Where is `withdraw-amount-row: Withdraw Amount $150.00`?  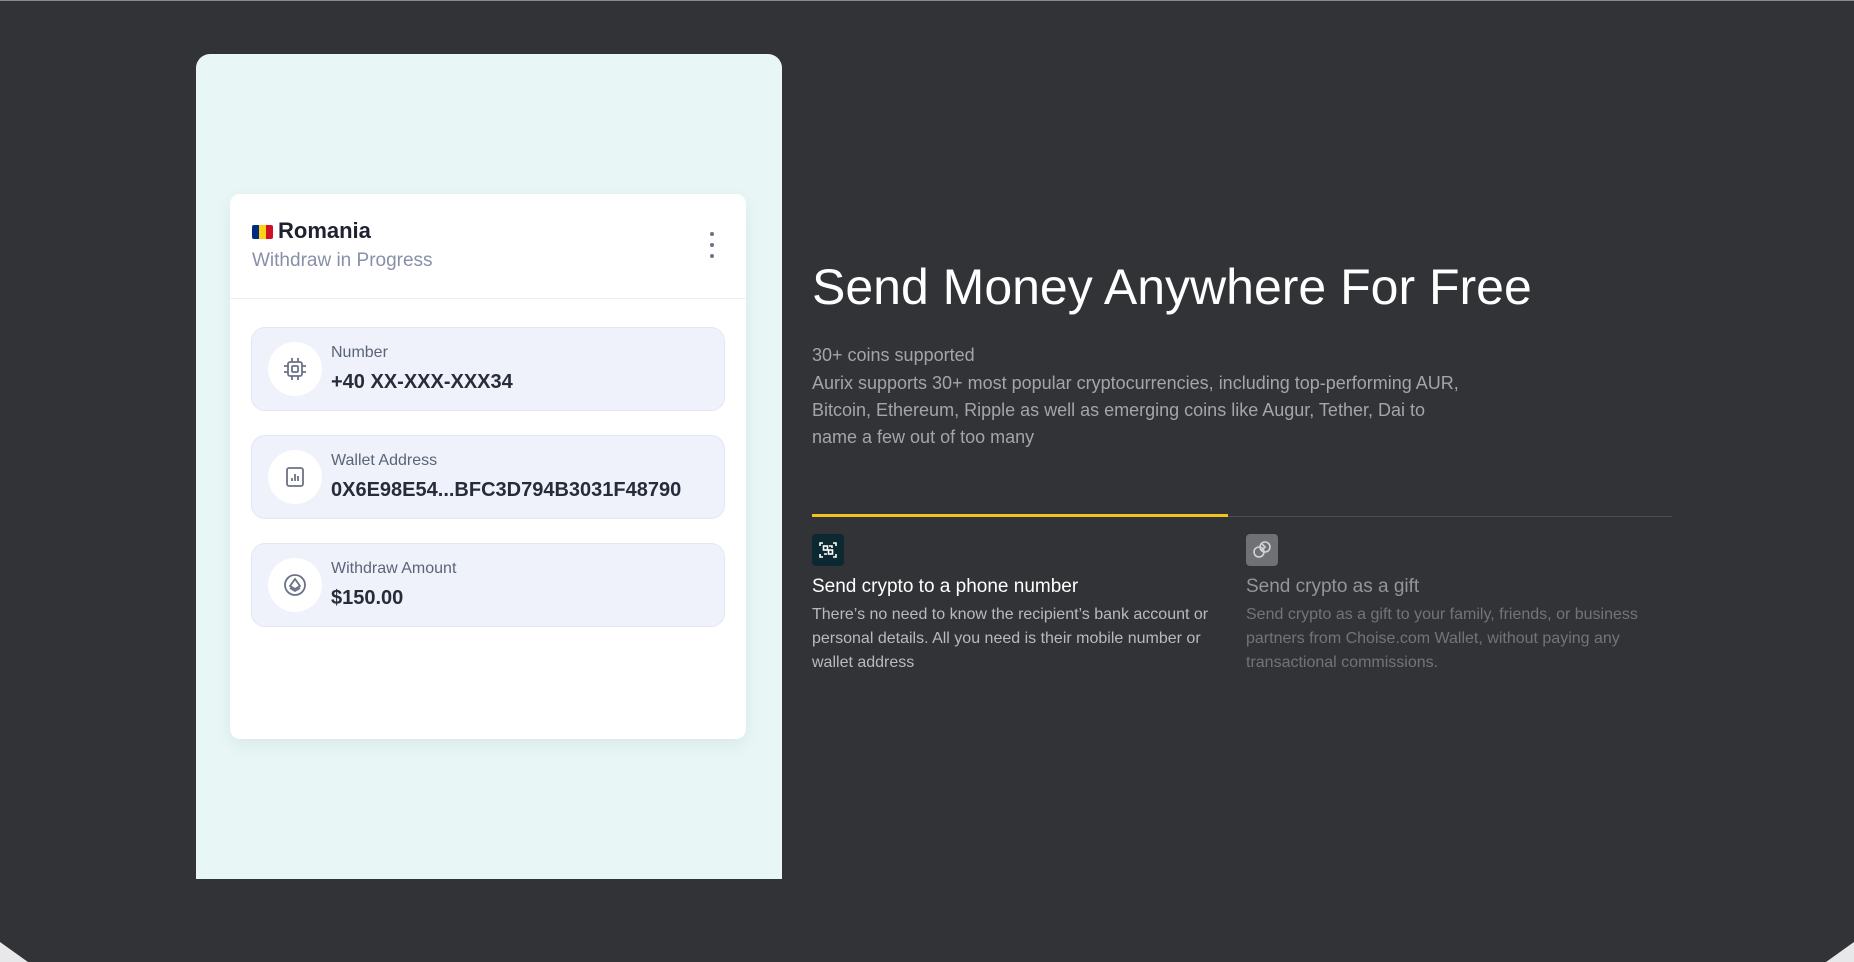
withdraw-amount-row: Withdraw Amount $150.00 is located at coordinates (488, 585).